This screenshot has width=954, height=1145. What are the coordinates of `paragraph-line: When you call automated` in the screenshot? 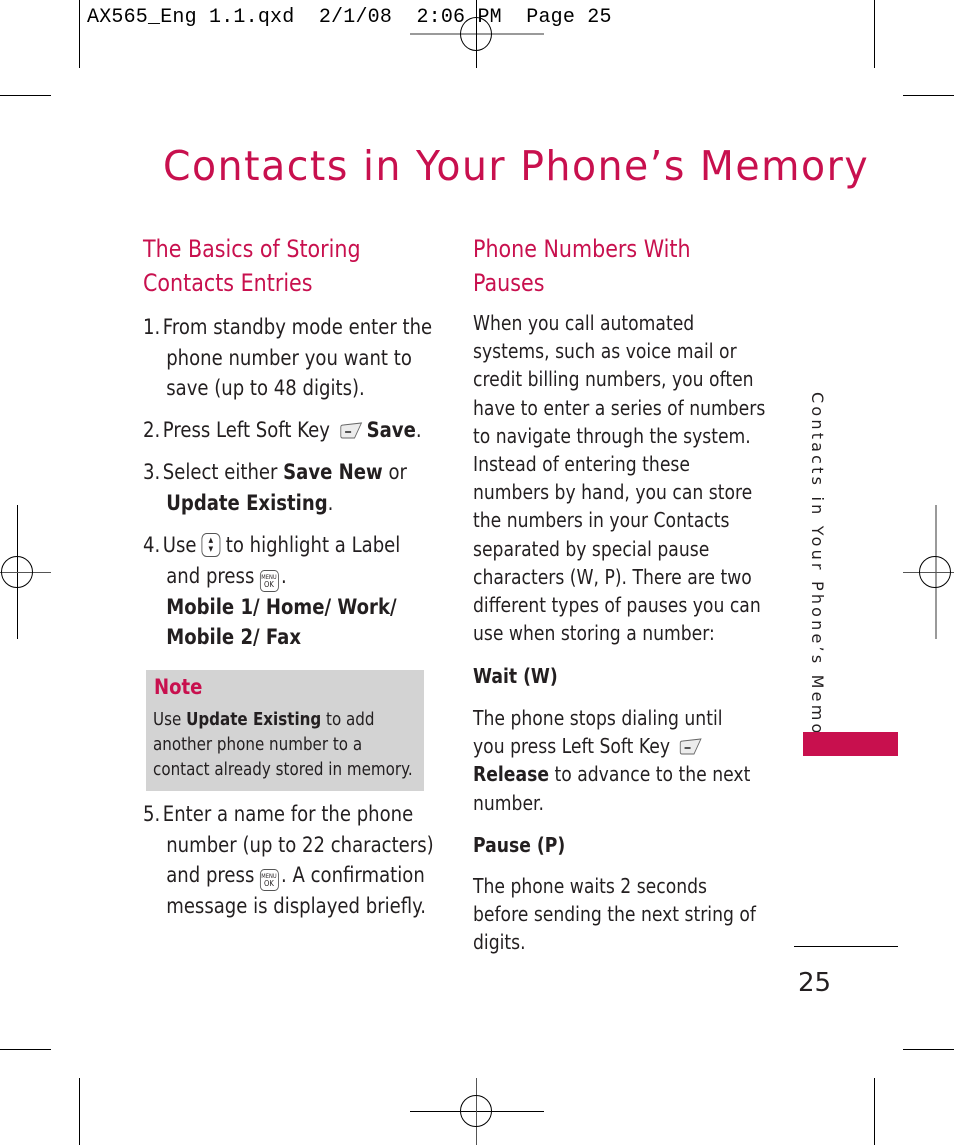 It's located at (584, 323).